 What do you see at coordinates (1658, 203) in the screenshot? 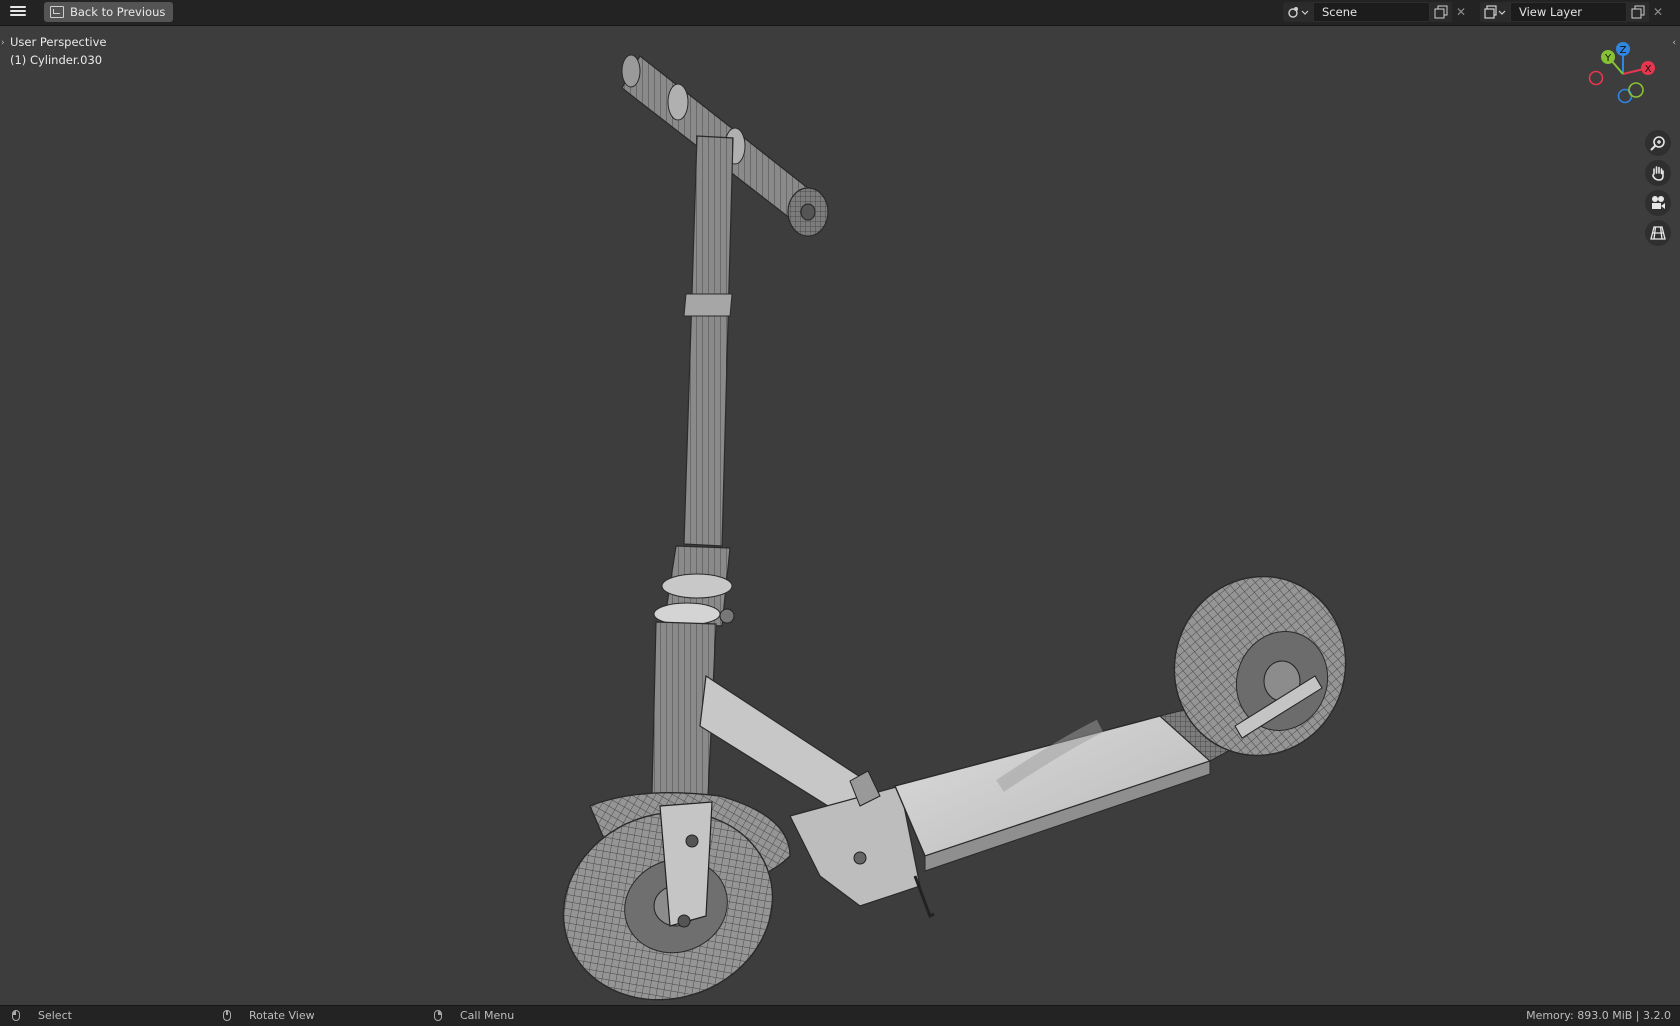
I see `camera-icon` at bounding box center [1658, 203].